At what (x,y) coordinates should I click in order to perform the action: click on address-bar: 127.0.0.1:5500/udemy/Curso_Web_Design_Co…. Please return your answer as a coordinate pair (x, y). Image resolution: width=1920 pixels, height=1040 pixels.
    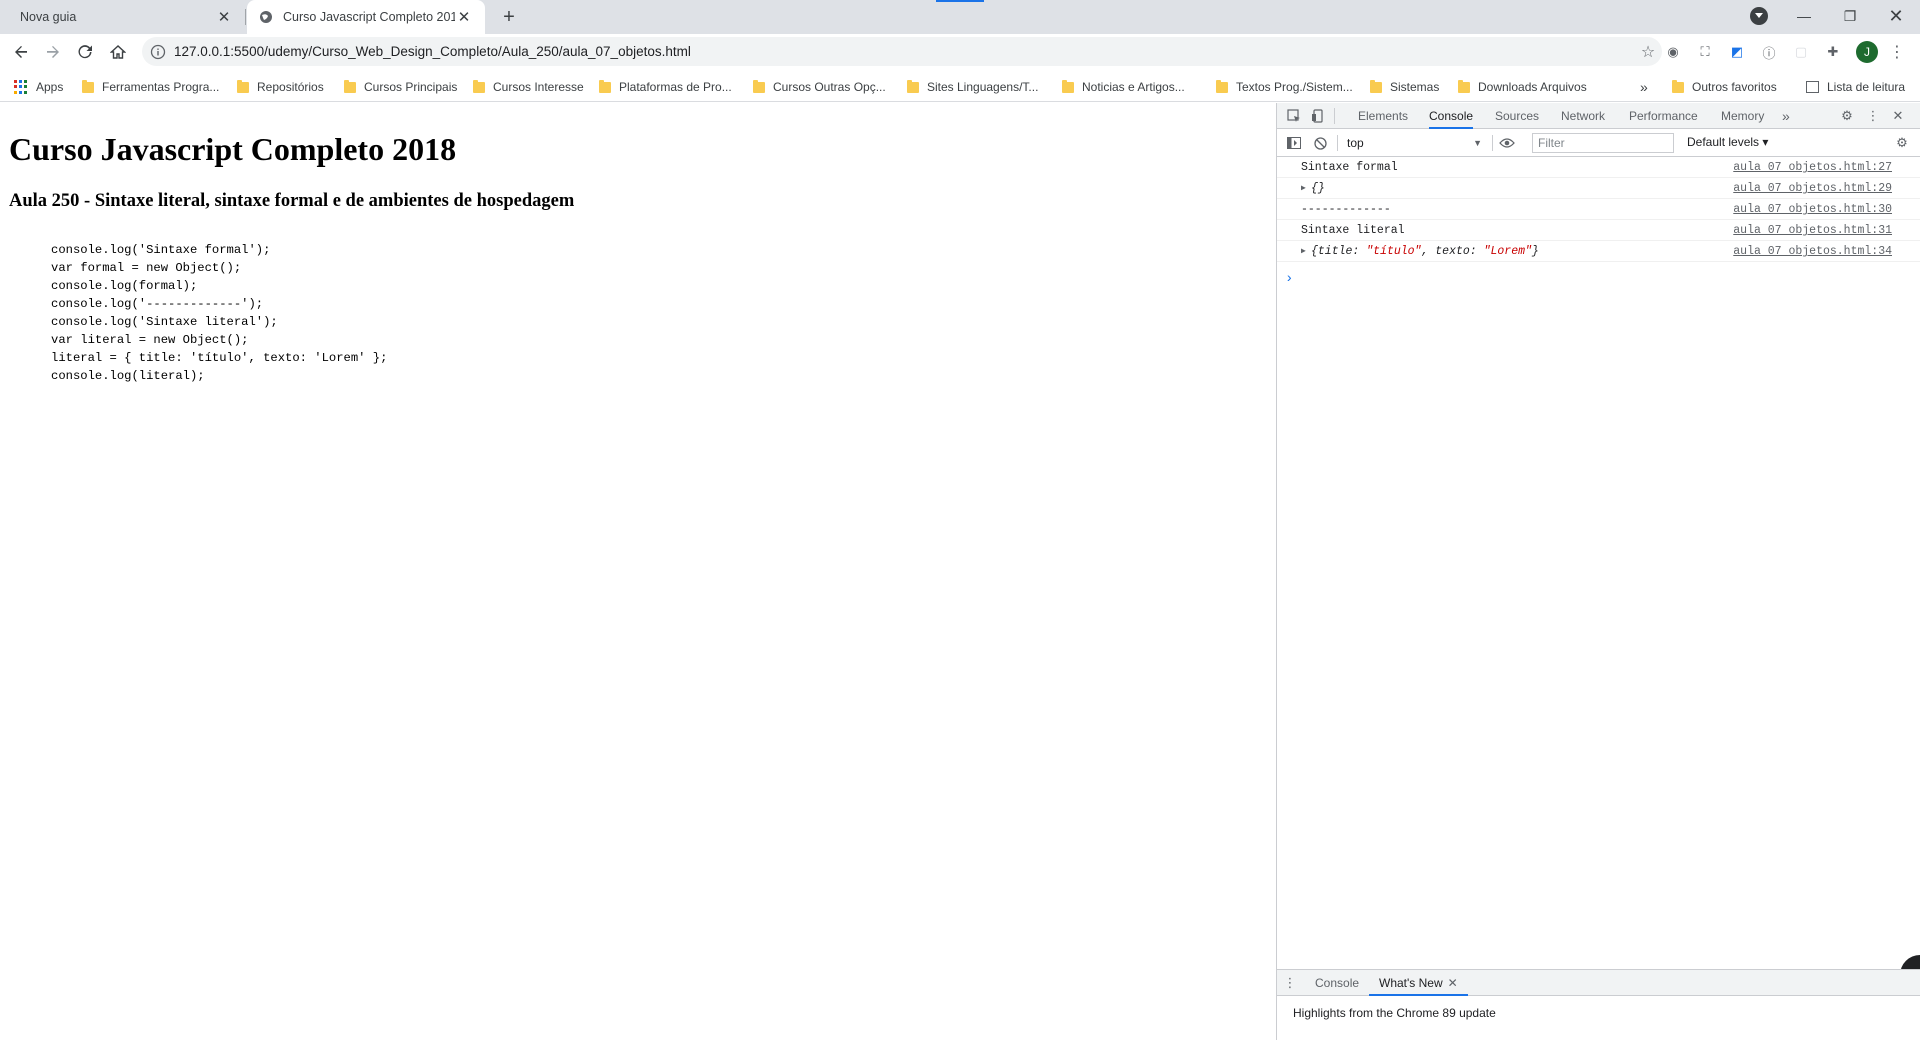
    Looking at the image, I should click on (902, 51).